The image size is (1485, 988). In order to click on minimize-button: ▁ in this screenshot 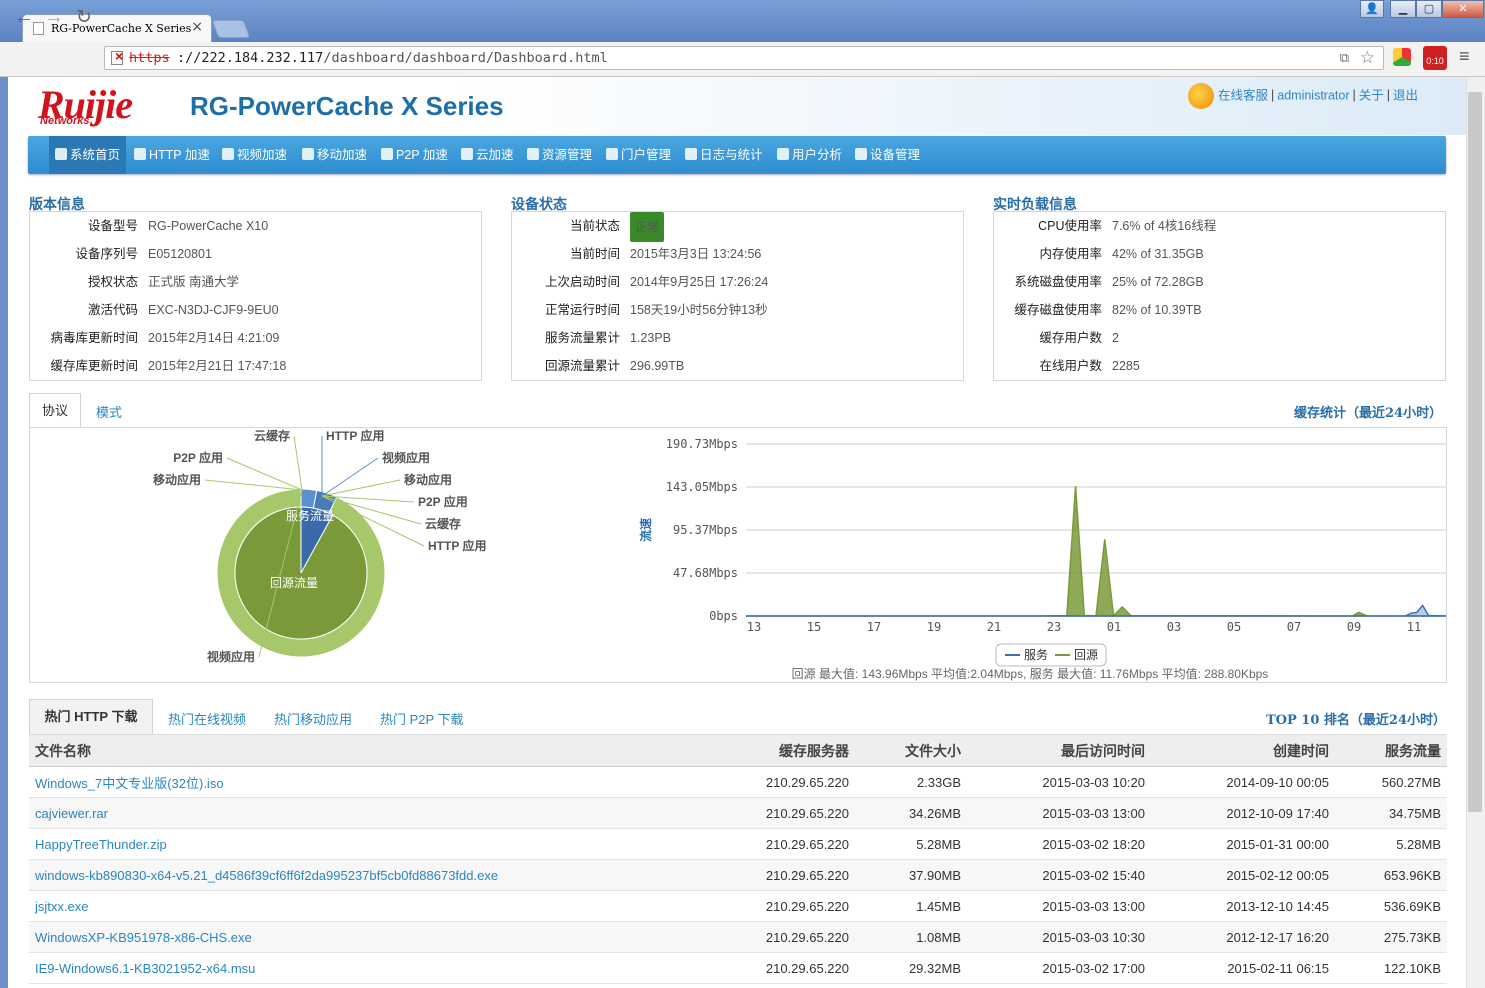, I will do `click(1403, 9)`.